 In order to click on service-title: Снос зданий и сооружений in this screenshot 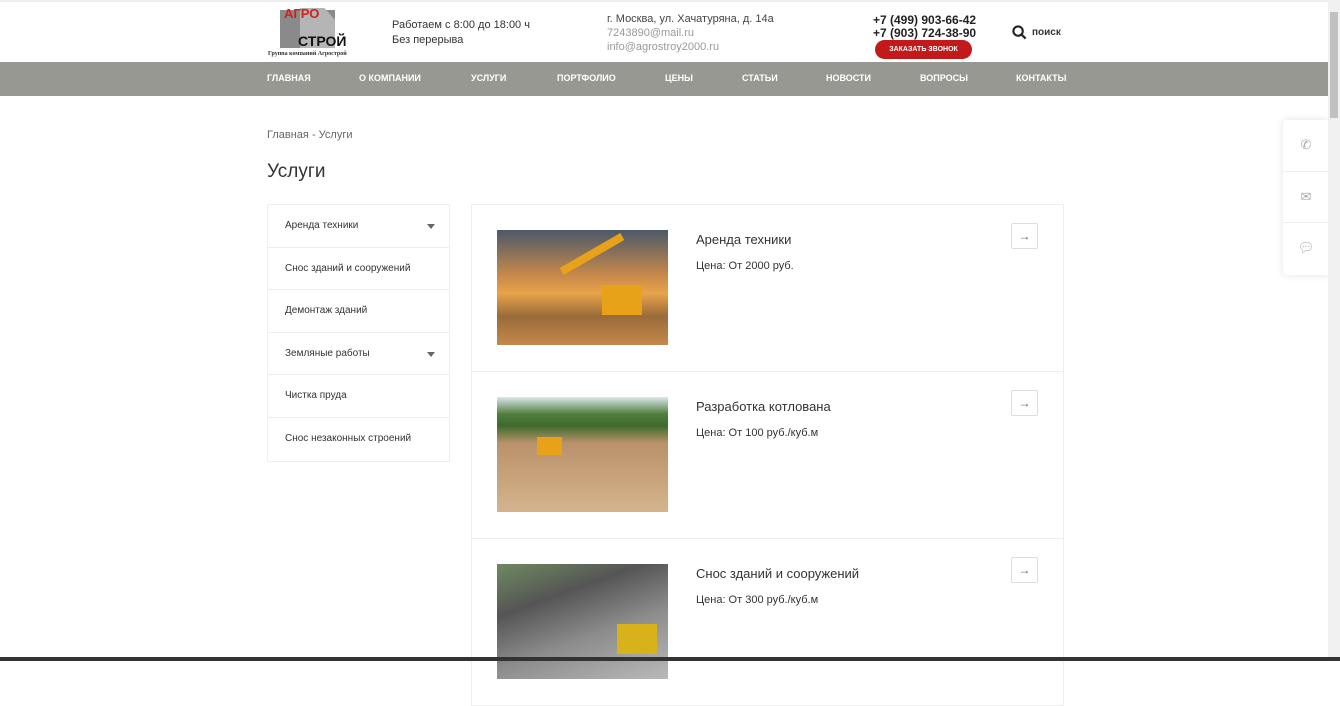, I will do `click(777, 573)`.